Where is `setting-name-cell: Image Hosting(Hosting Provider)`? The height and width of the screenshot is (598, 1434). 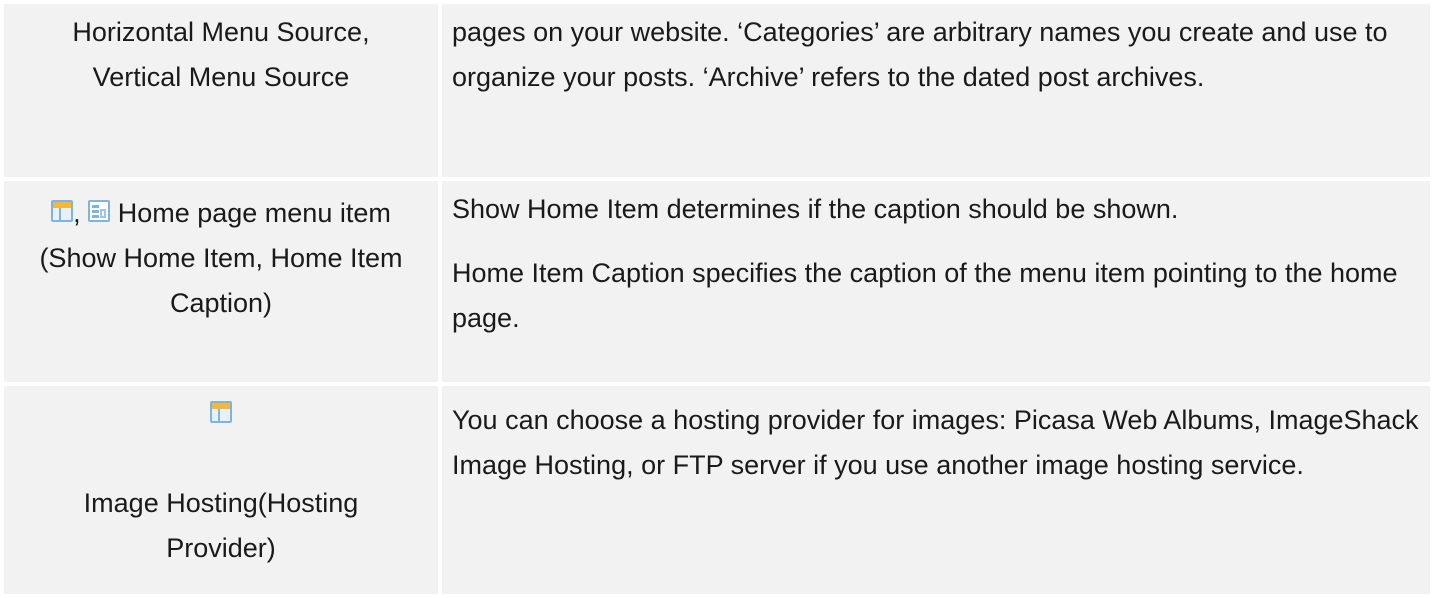 setting-name-cell: Image Hosting(Hosting Provider) is located at coordinates (221, 490).